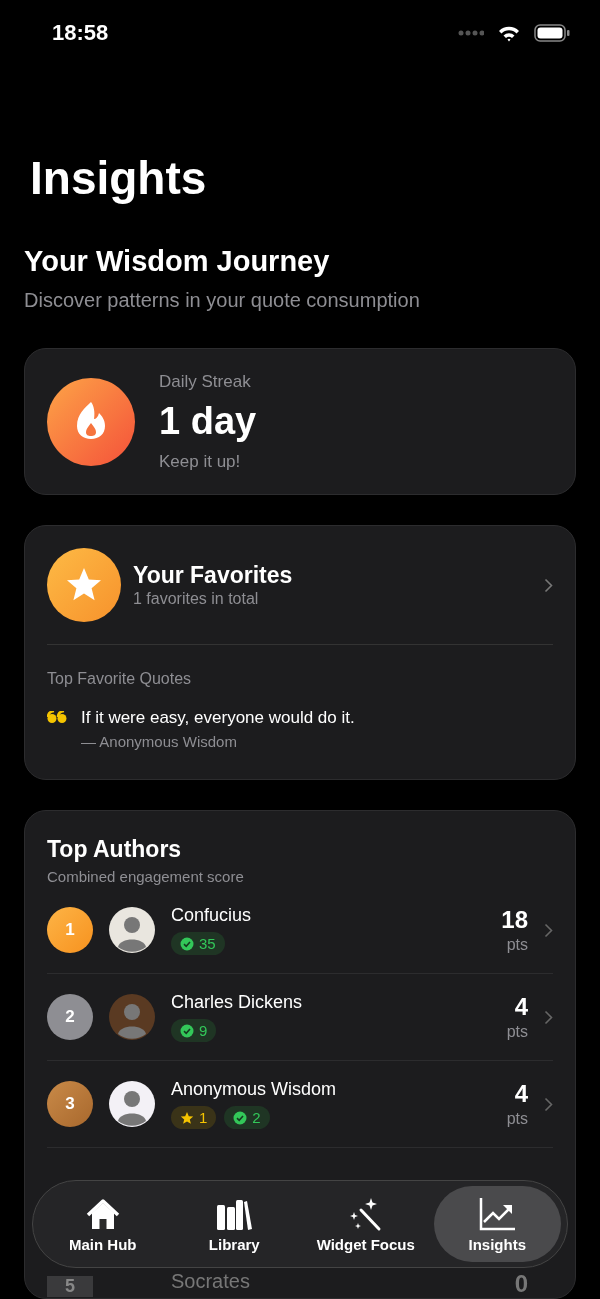 This screenshot has height=1299, width=600. I want to click on streak-note: Keep it up!, so click(200, 461).